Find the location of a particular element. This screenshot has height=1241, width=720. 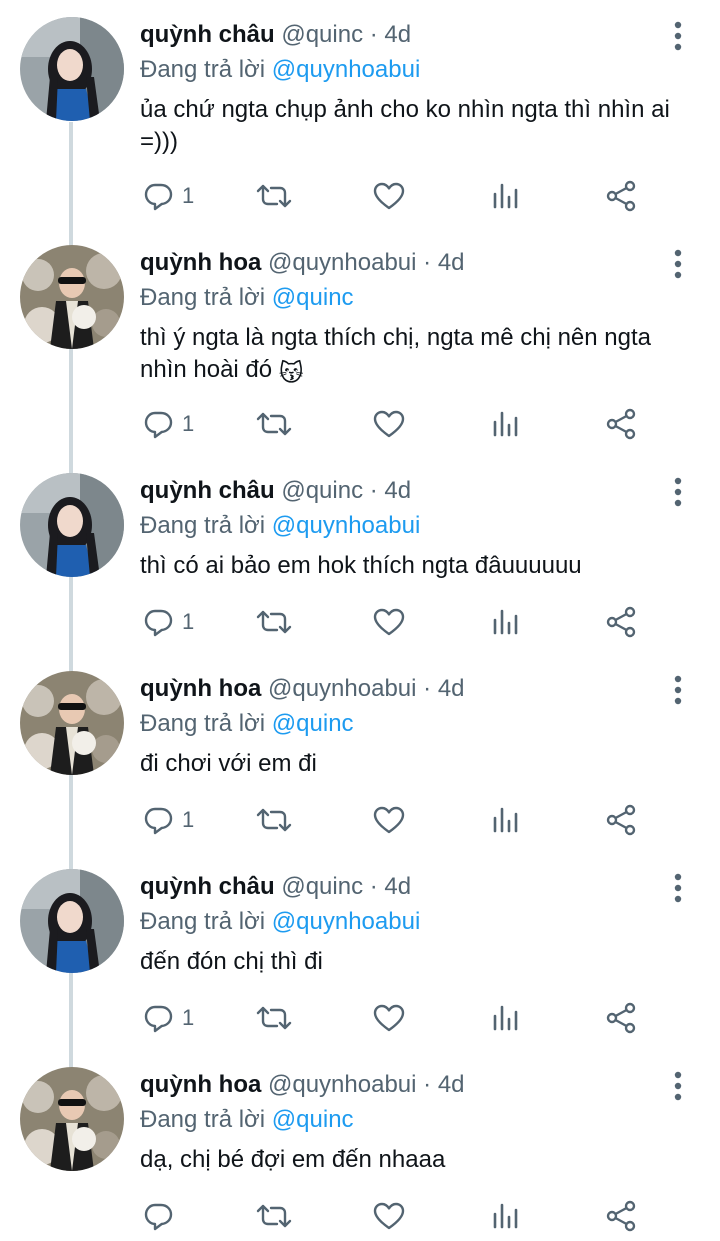

avatar-photo-chau-icon is located at coordinates (72, 69).